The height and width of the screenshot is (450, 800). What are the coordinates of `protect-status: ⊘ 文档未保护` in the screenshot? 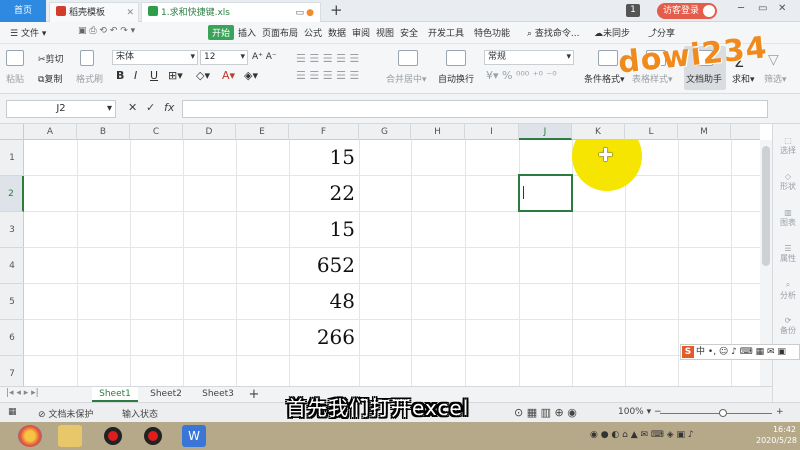 It's located at (65, 413).